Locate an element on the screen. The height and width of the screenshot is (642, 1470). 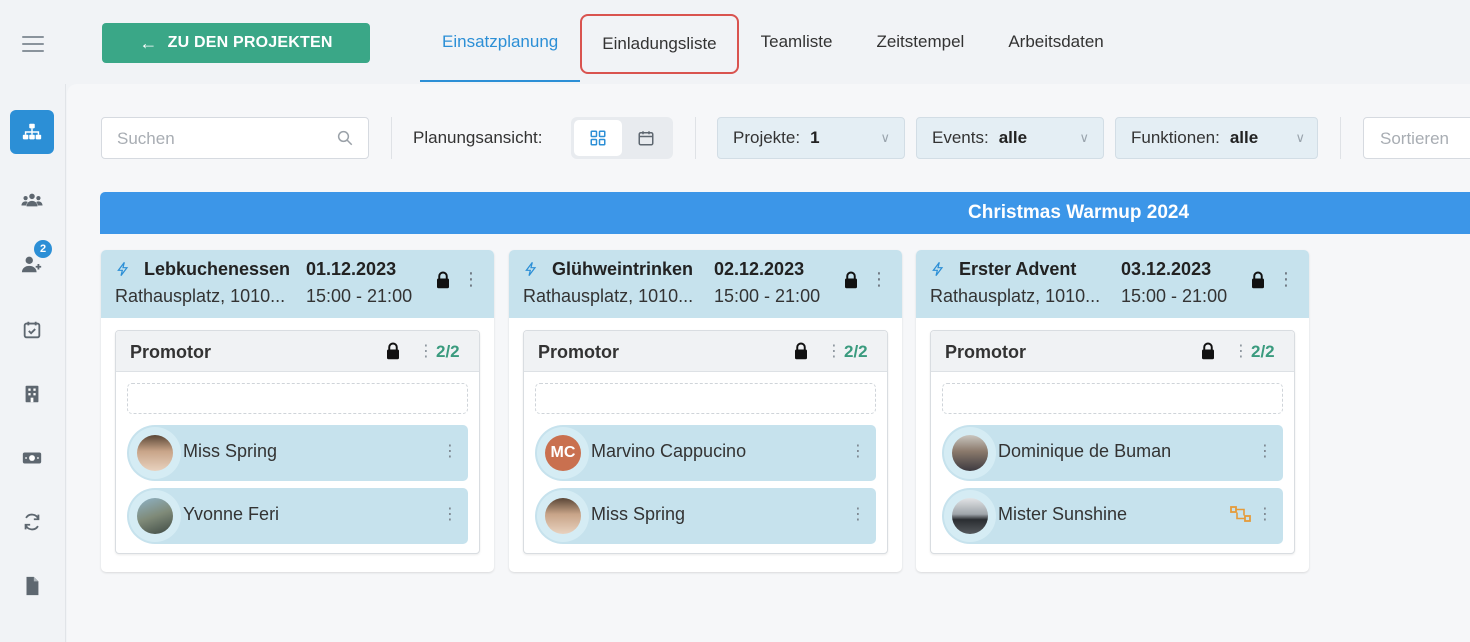
sidebar-item-planning is located at coordinates (32, 132).